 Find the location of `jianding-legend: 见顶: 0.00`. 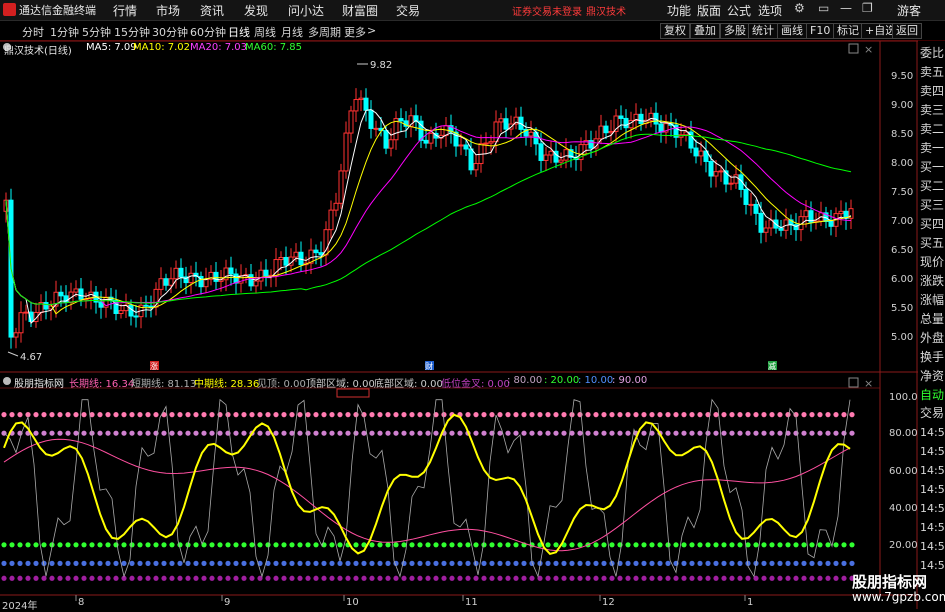

jianding-legend: 见顶: 0.00 is located at coordinates (281, 384).